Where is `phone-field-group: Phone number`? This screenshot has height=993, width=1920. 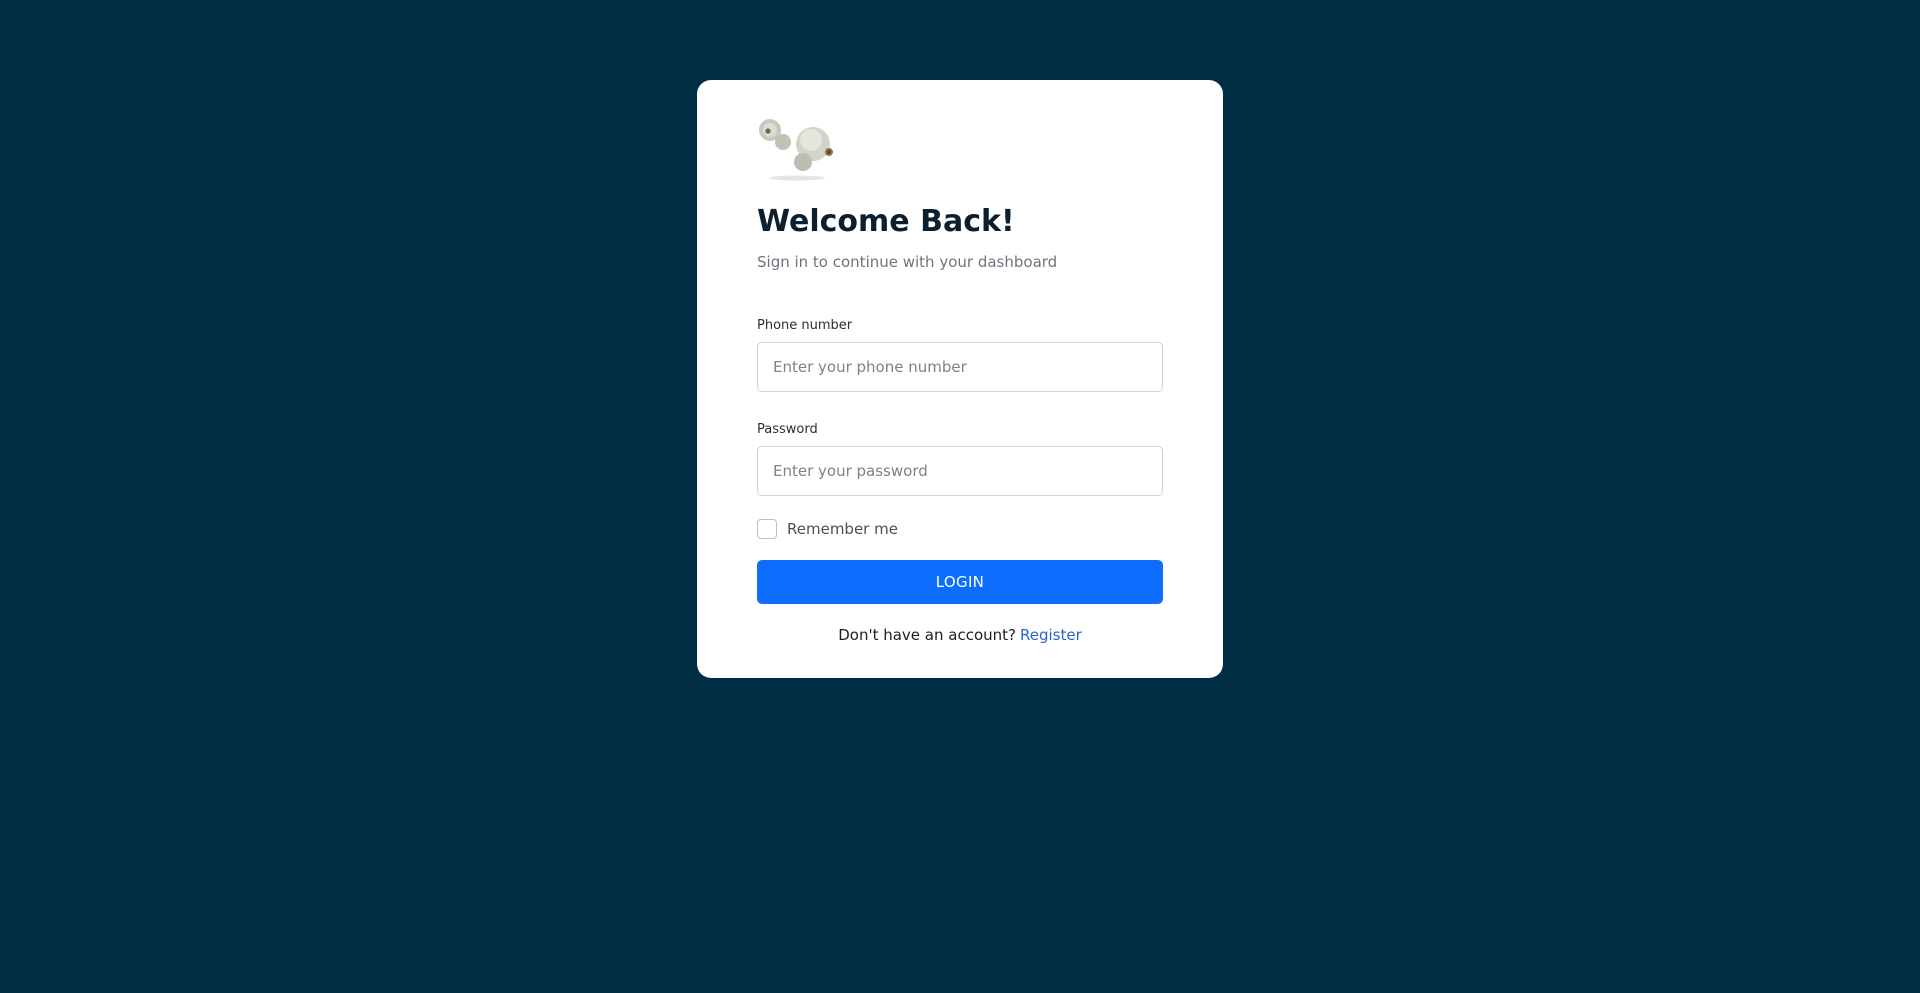
phone-field-group: Phone number is located at coordinates (960, 355).